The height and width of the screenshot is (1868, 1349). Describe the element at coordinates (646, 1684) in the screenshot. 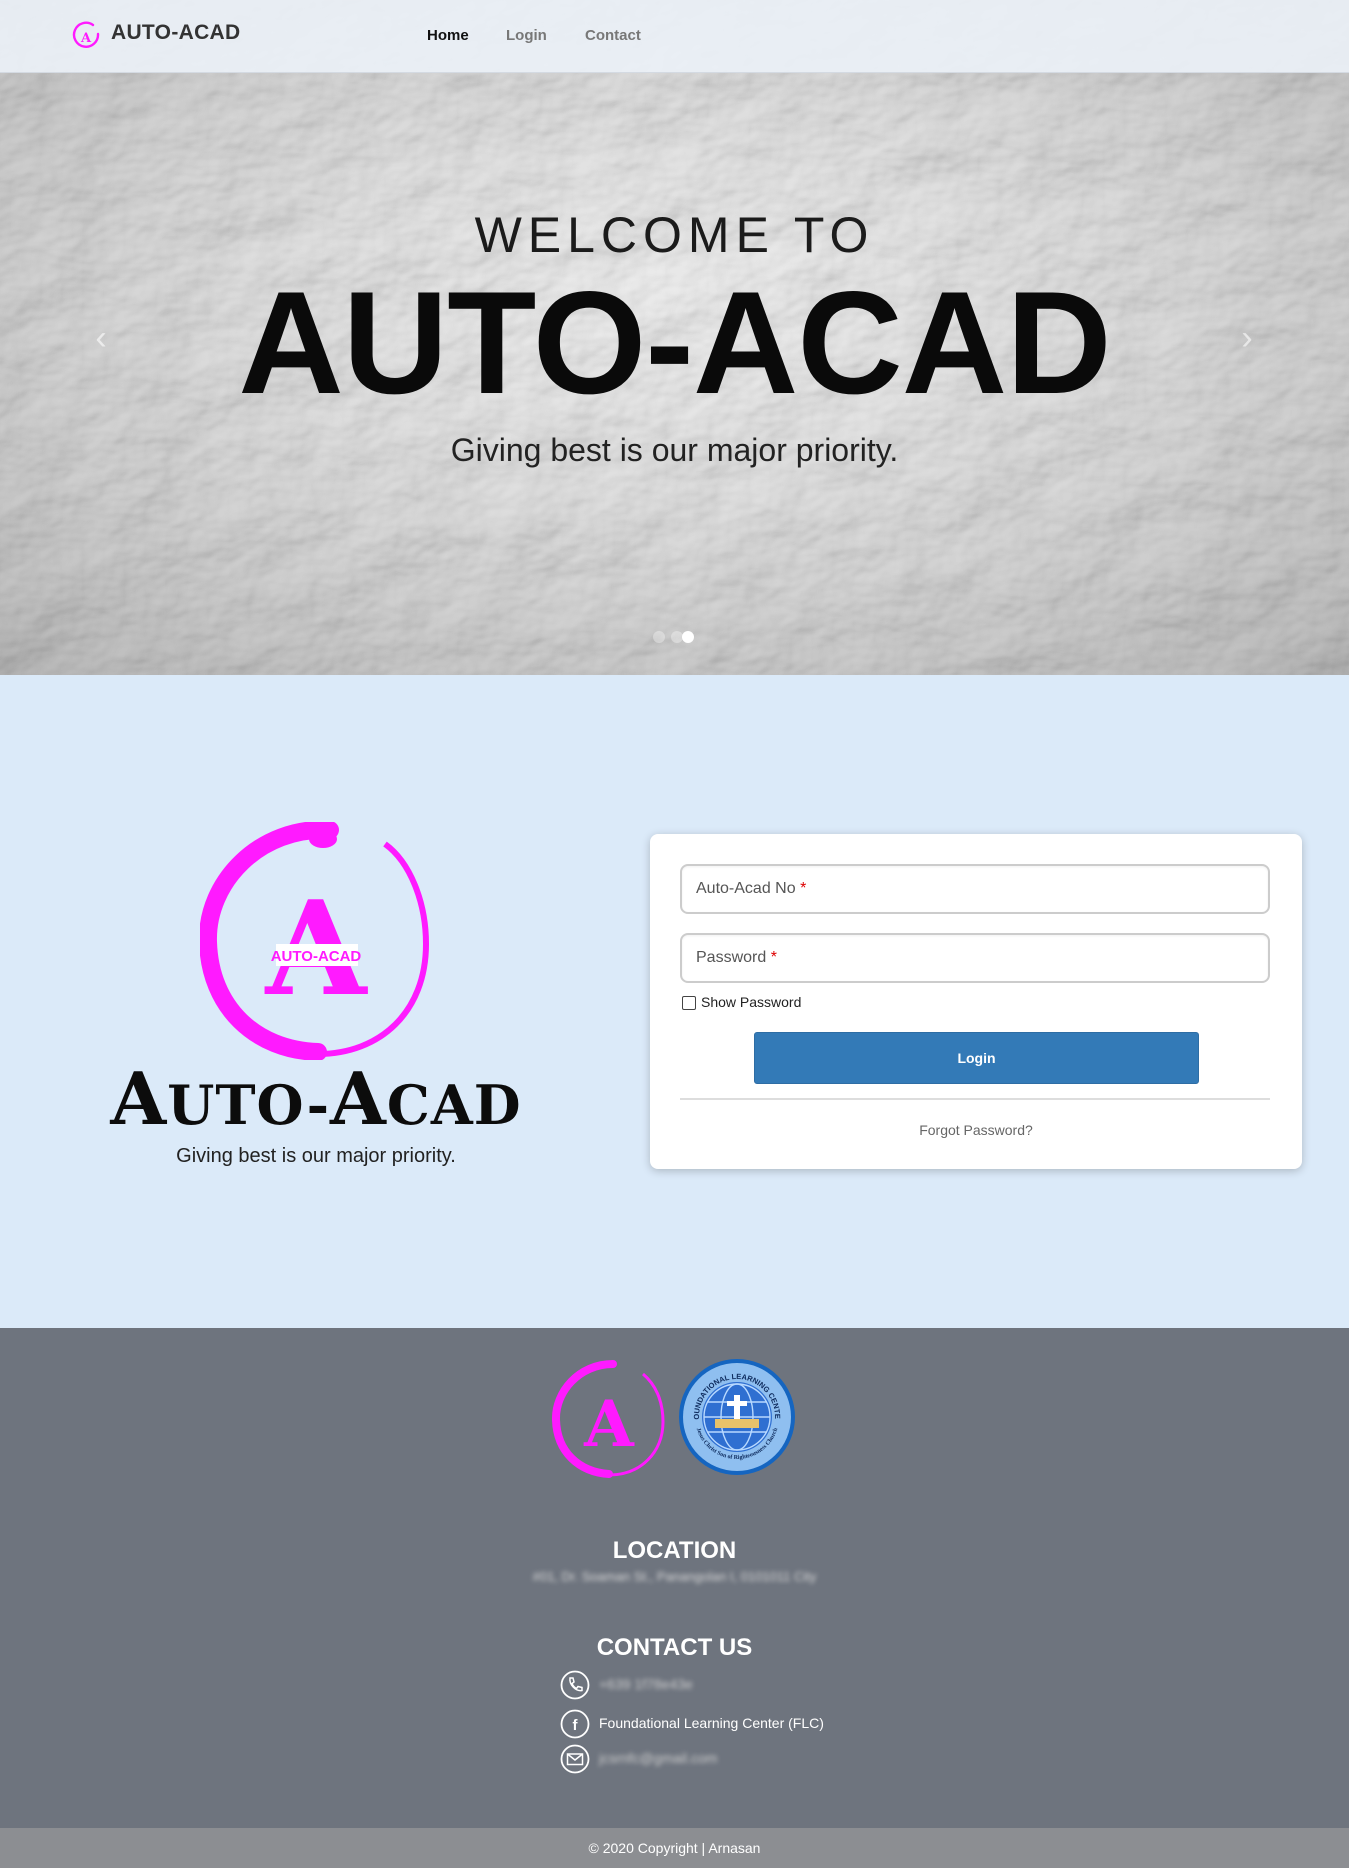

I see `phone-number: +639 1f78e43e` at that location.